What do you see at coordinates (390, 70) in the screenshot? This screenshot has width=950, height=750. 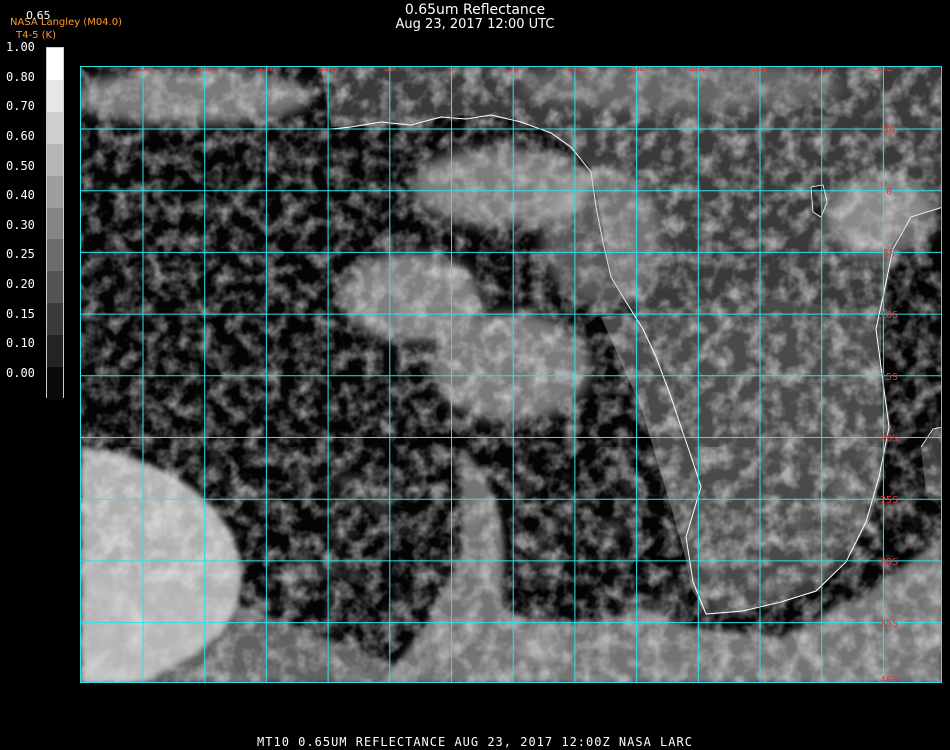 I see `longitude-label: 5W` at bounding box center [390, 70].